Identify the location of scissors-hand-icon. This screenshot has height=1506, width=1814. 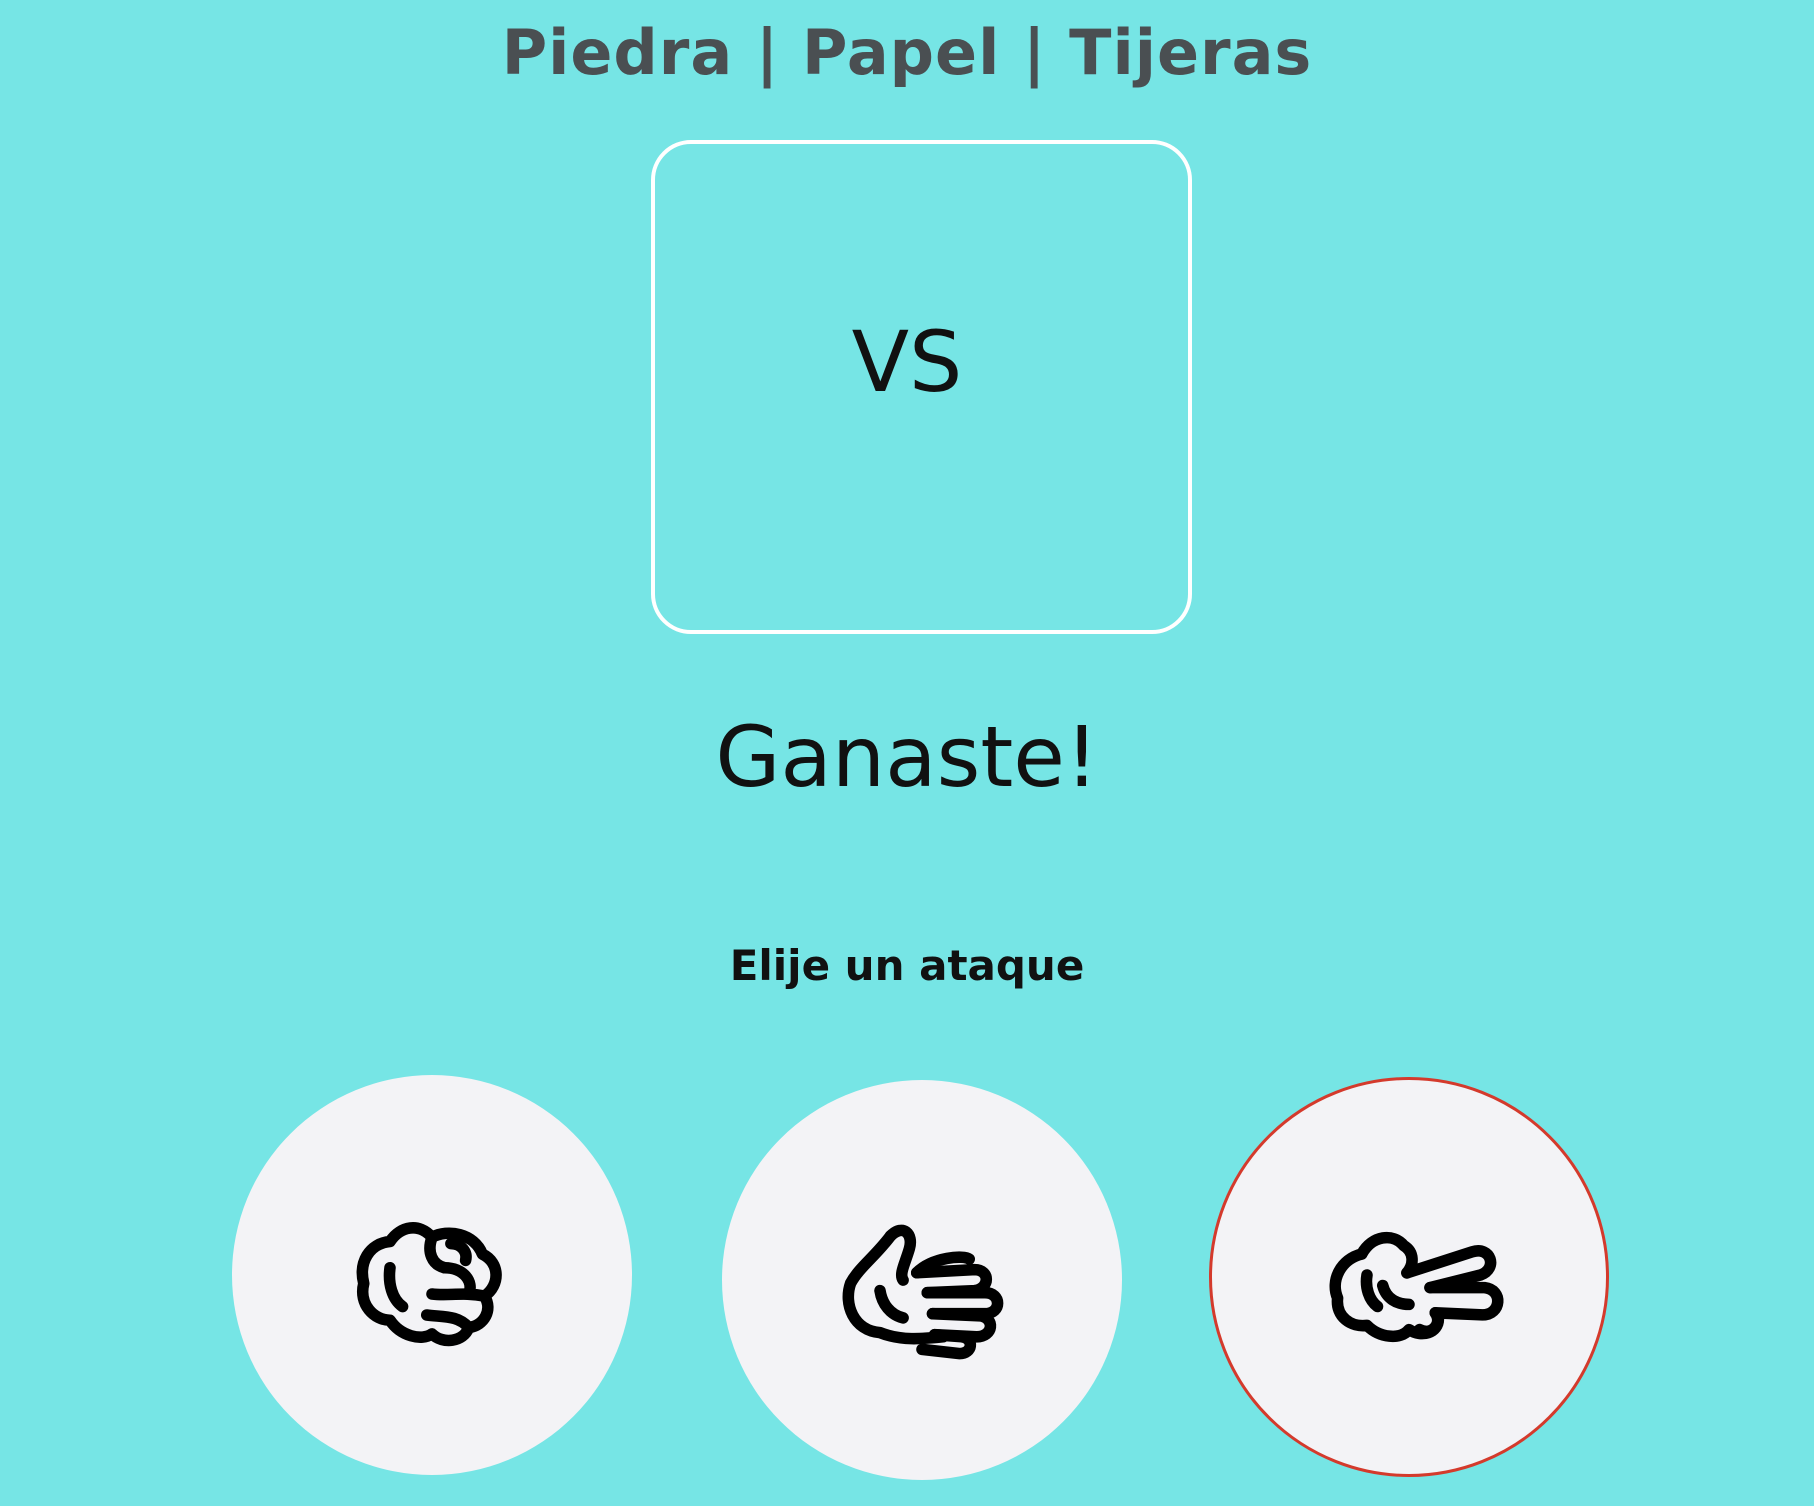
(1409, 1277).